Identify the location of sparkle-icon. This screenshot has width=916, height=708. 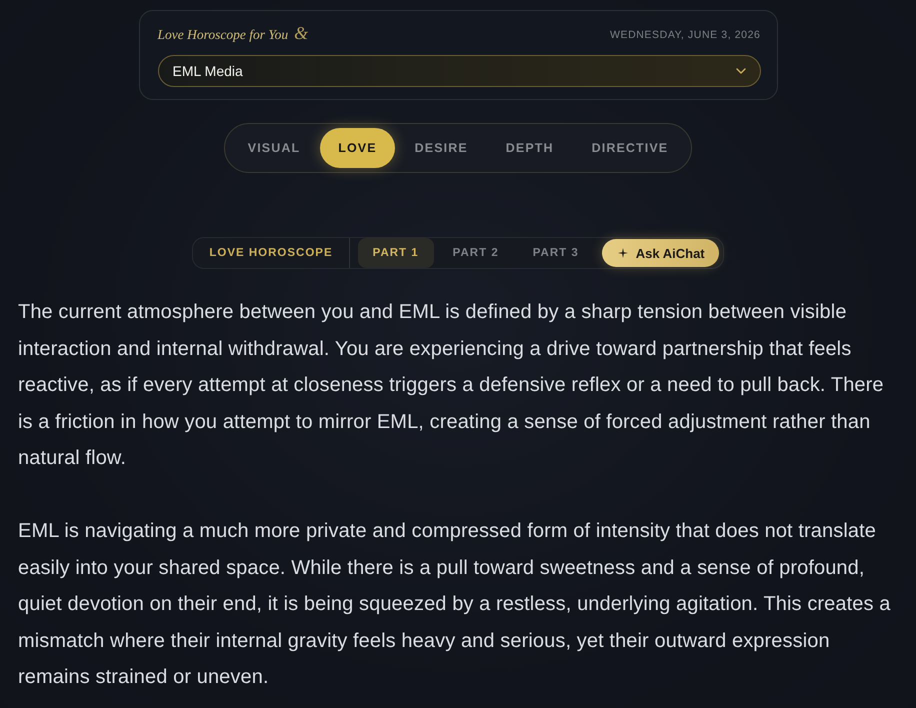
(623, 253).